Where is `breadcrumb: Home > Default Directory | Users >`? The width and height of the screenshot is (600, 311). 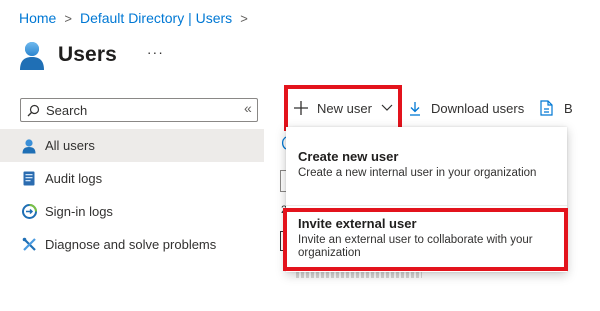 breadcrumb: Home > Default Directory | Users > is located at coordinates (137, 18).